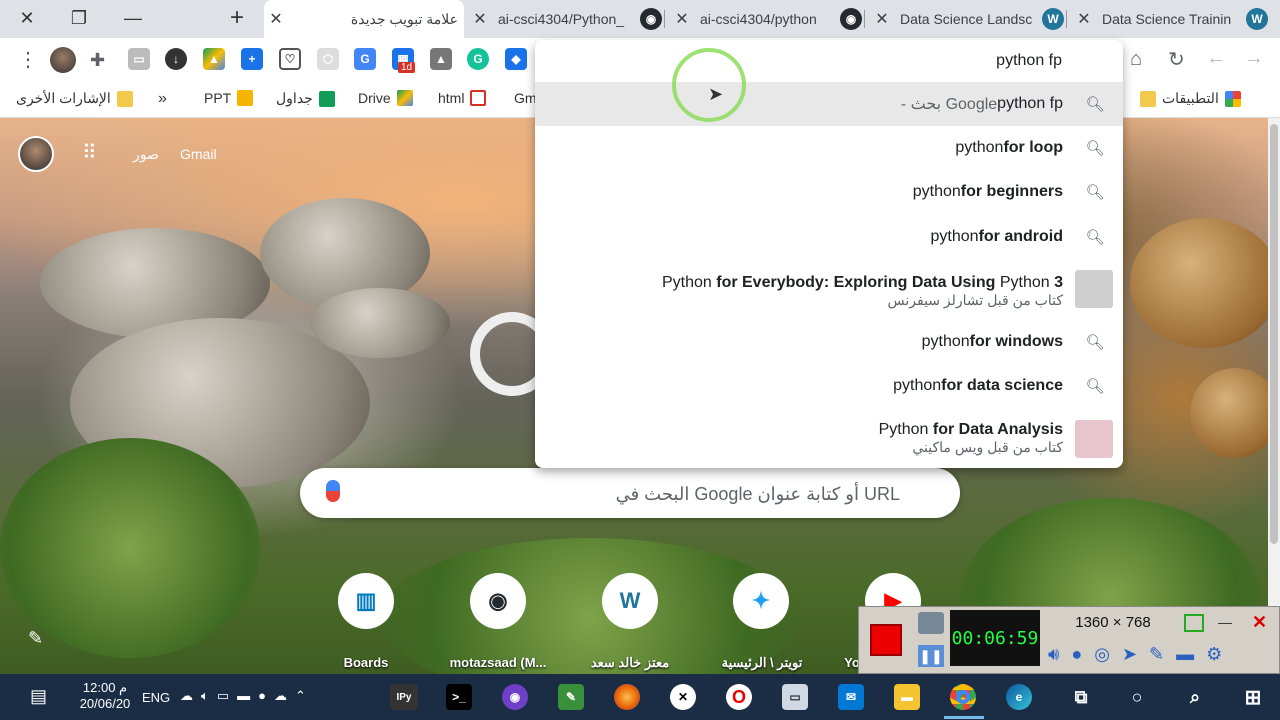 The height and width of the screenshot is (720, 1280). What do you see at coordinates (963, 697) in the screenshot?
I see `chrome-icon` at bounding box center [963, 697].